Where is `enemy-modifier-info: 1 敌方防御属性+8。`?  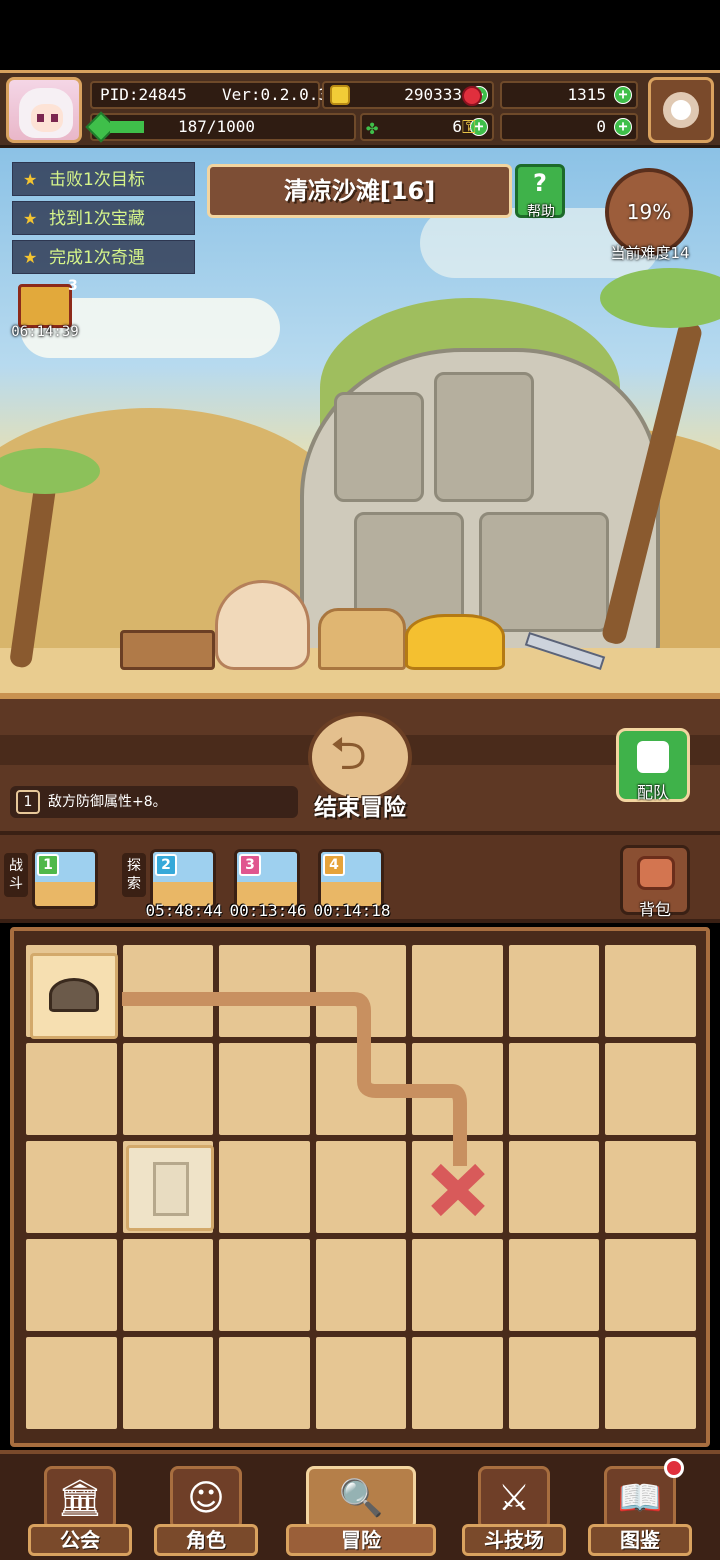
enemy-modifier-info: 1 敌方防御属性+8。 is located at coordinates (154, 802).